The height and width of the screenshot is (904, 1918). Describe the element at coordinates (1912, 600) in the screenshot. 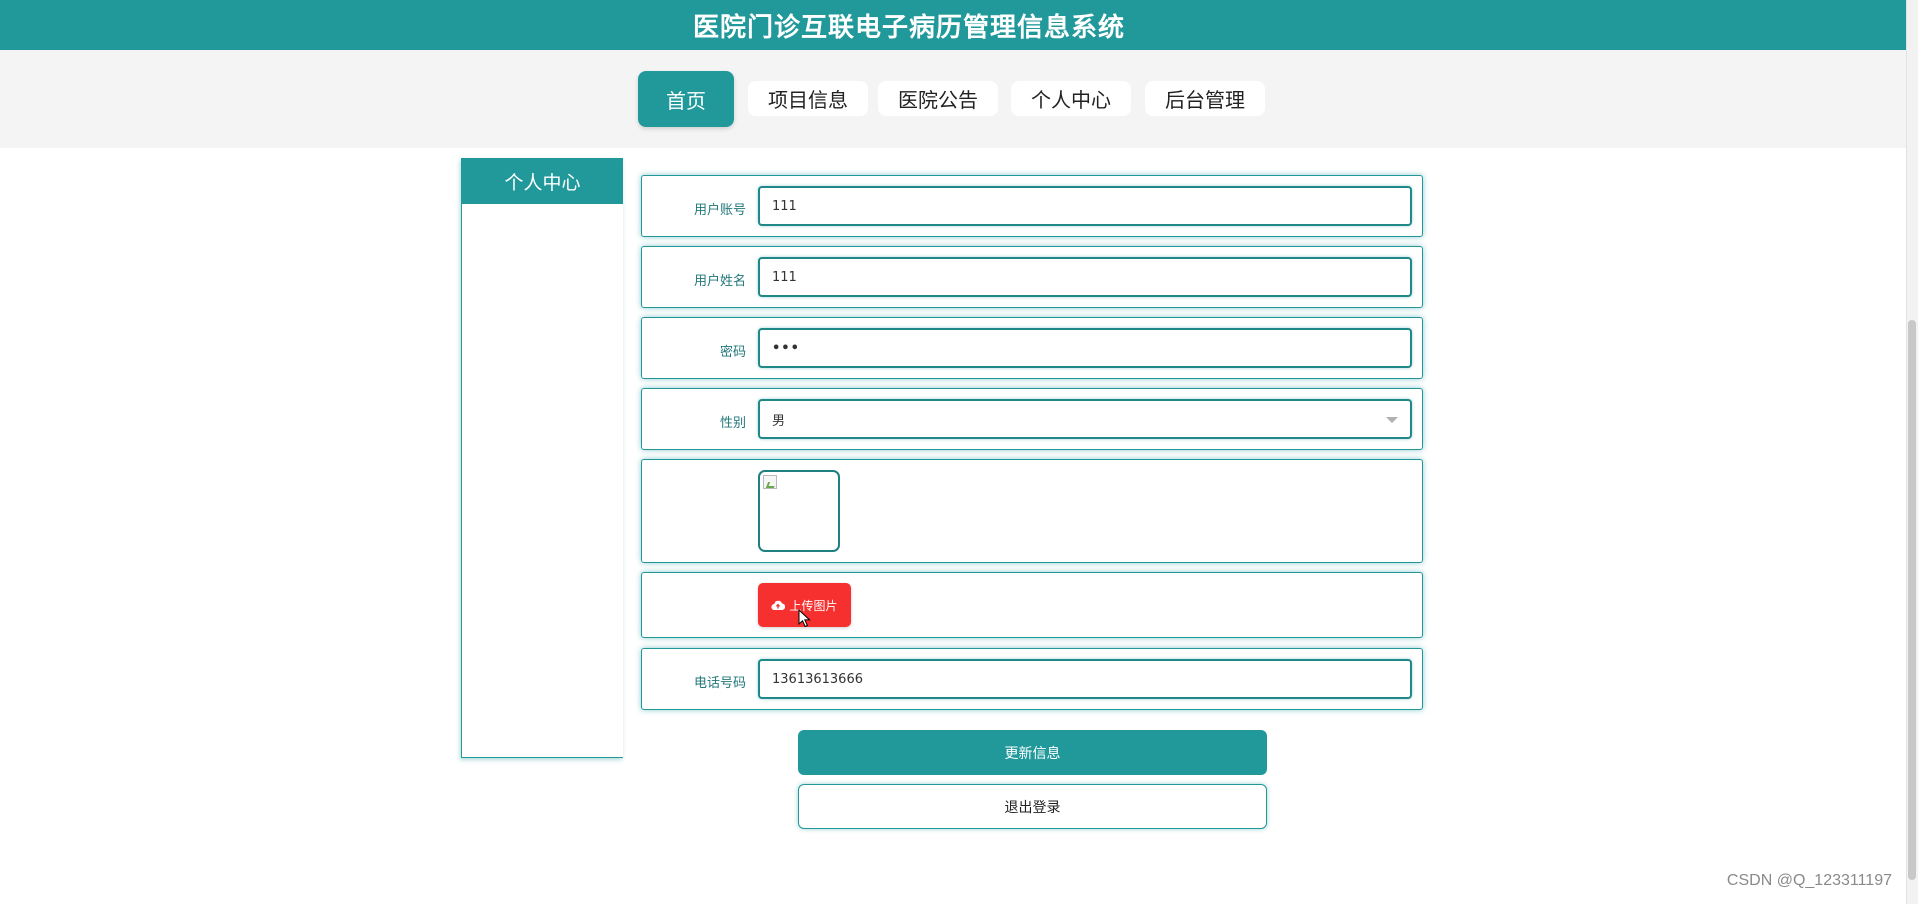

I see `scrollbar-thumb` at that location.